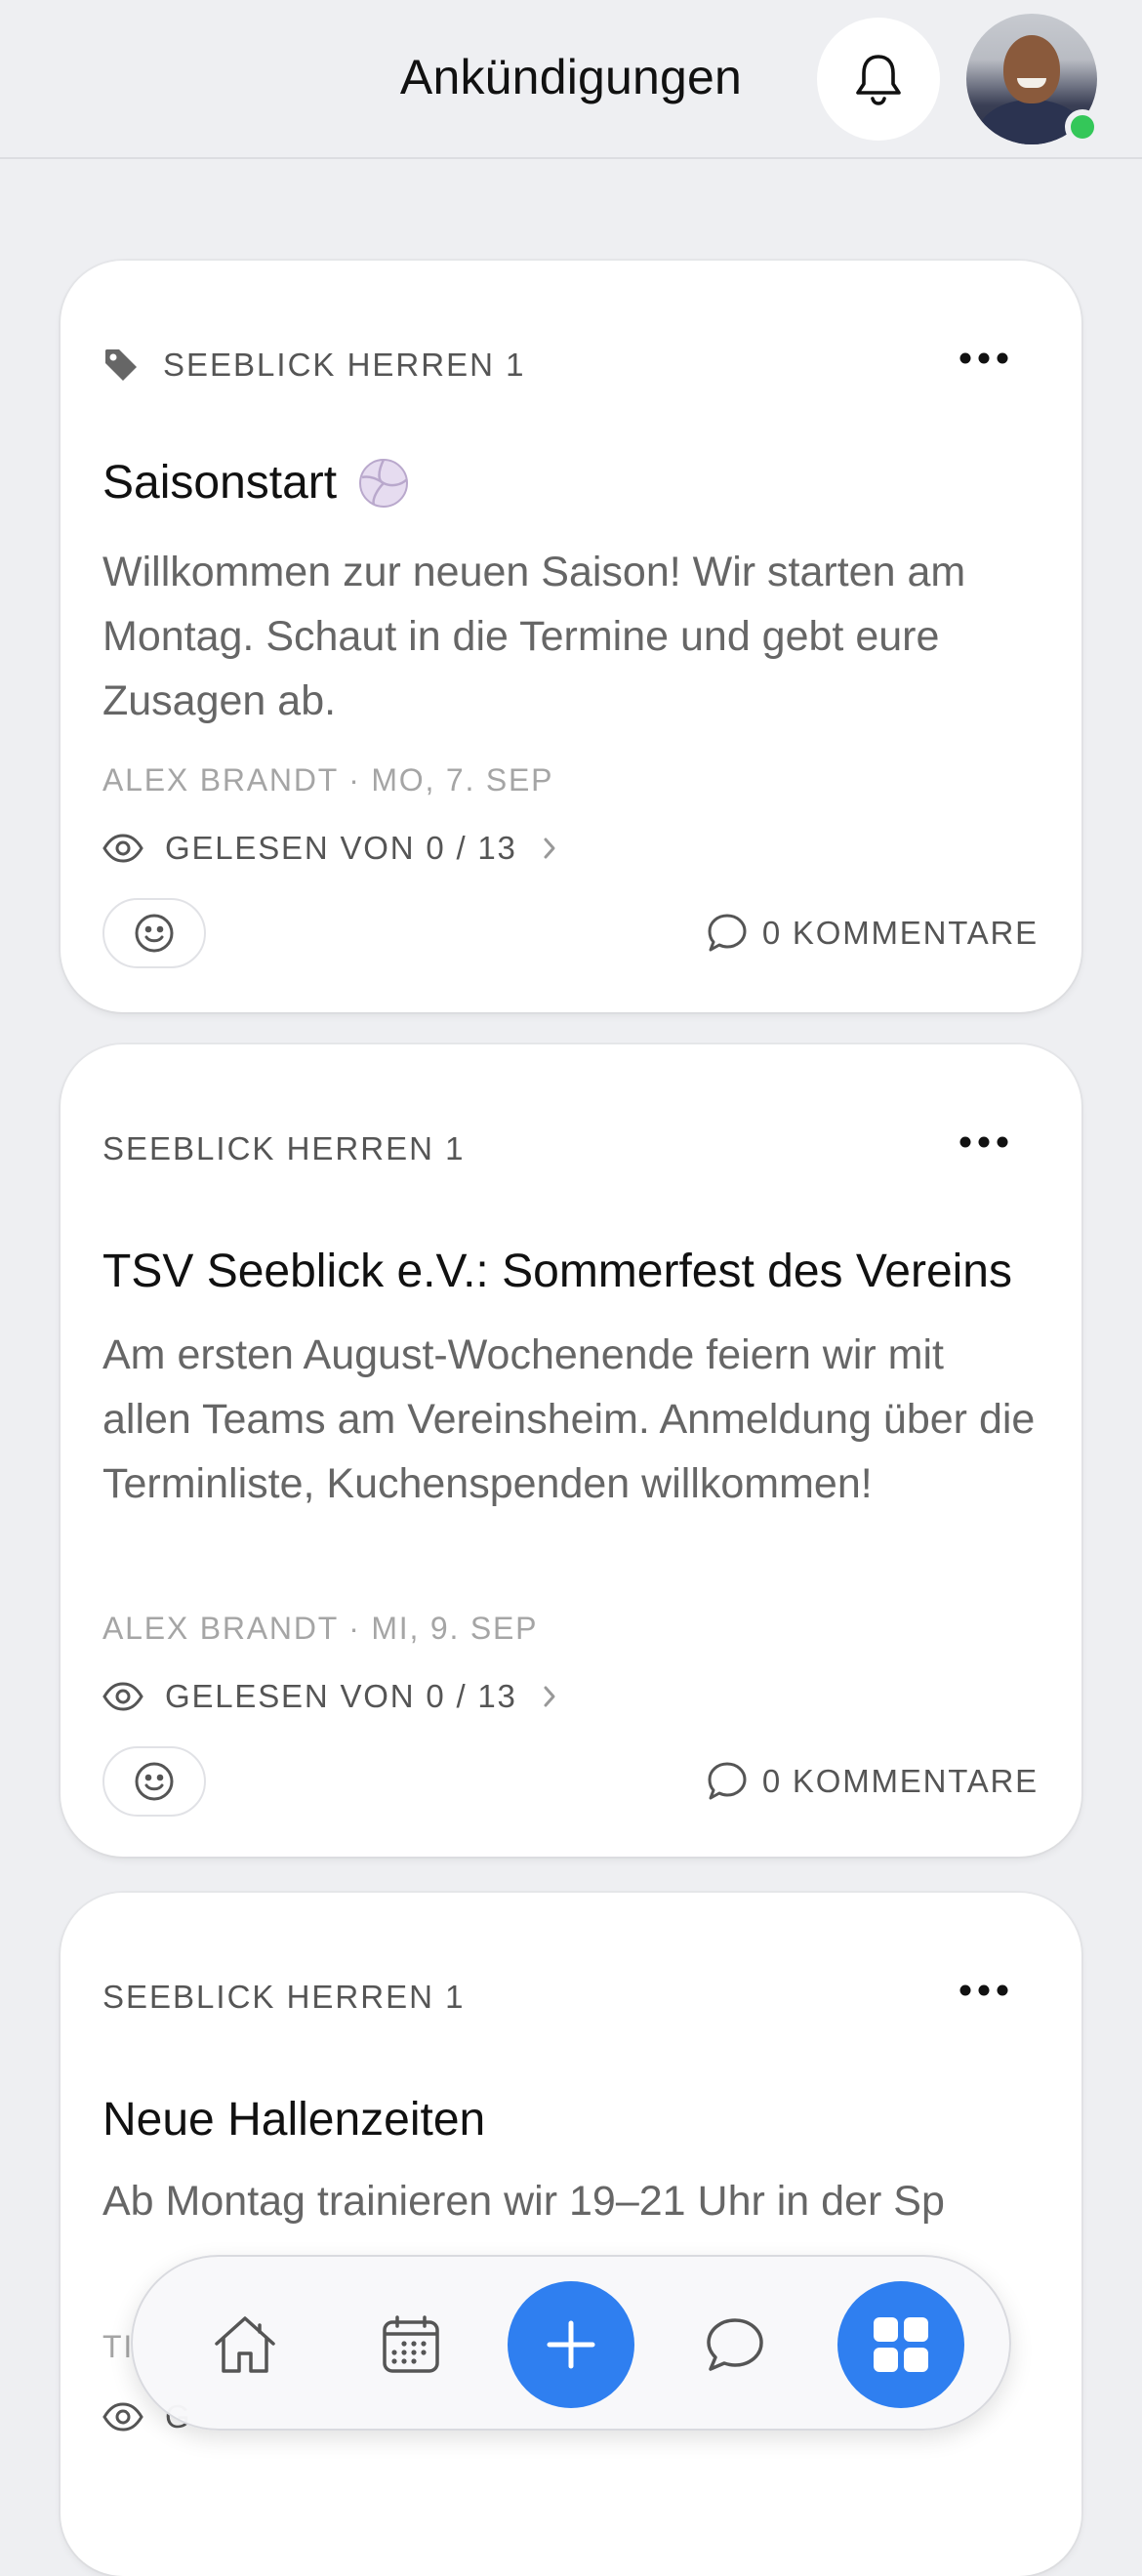 The height and width of the screenshot is (2576, 1142). Describe the element at coordinates (294, 2120) in the screenshot. I see `post-title: Neue Hallenzeiten` at that location.